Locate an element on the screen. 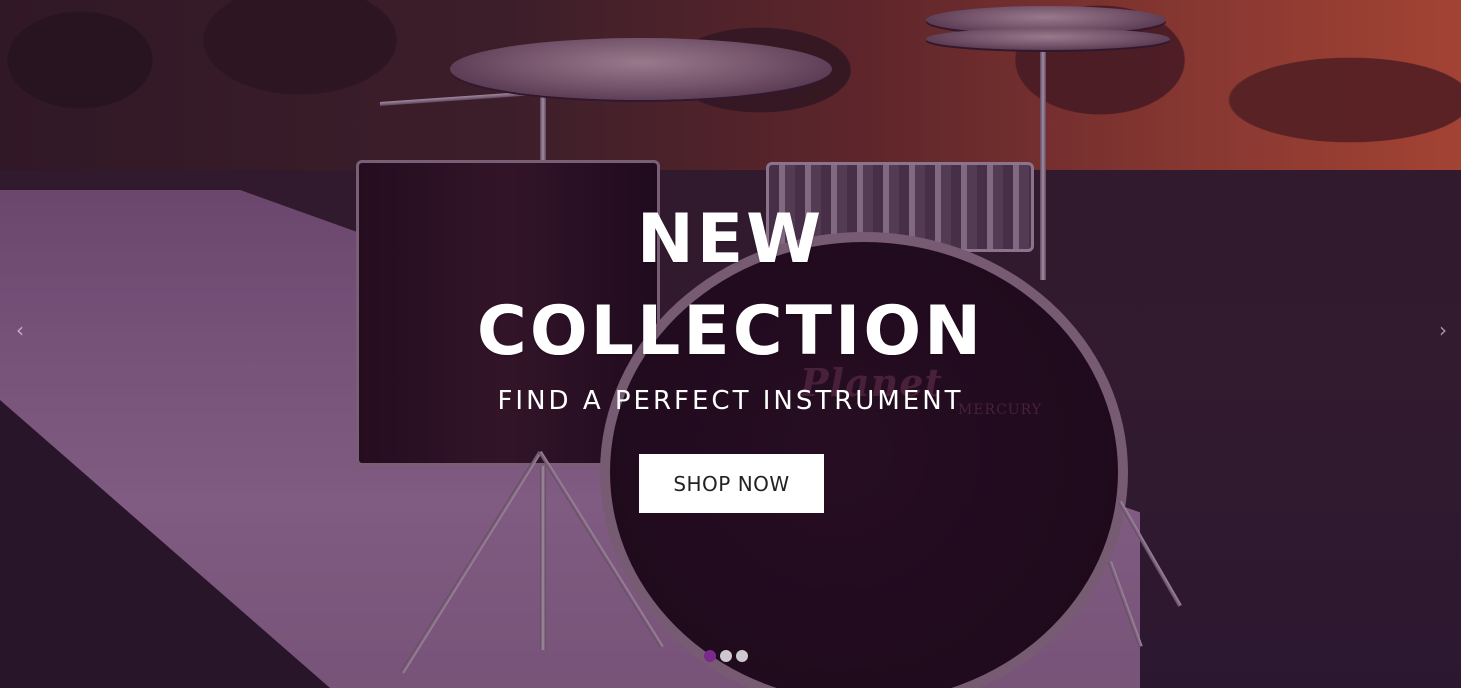 This screenshot has width=1461, height=688. carousel-dots is located at coordinates (726, 656).